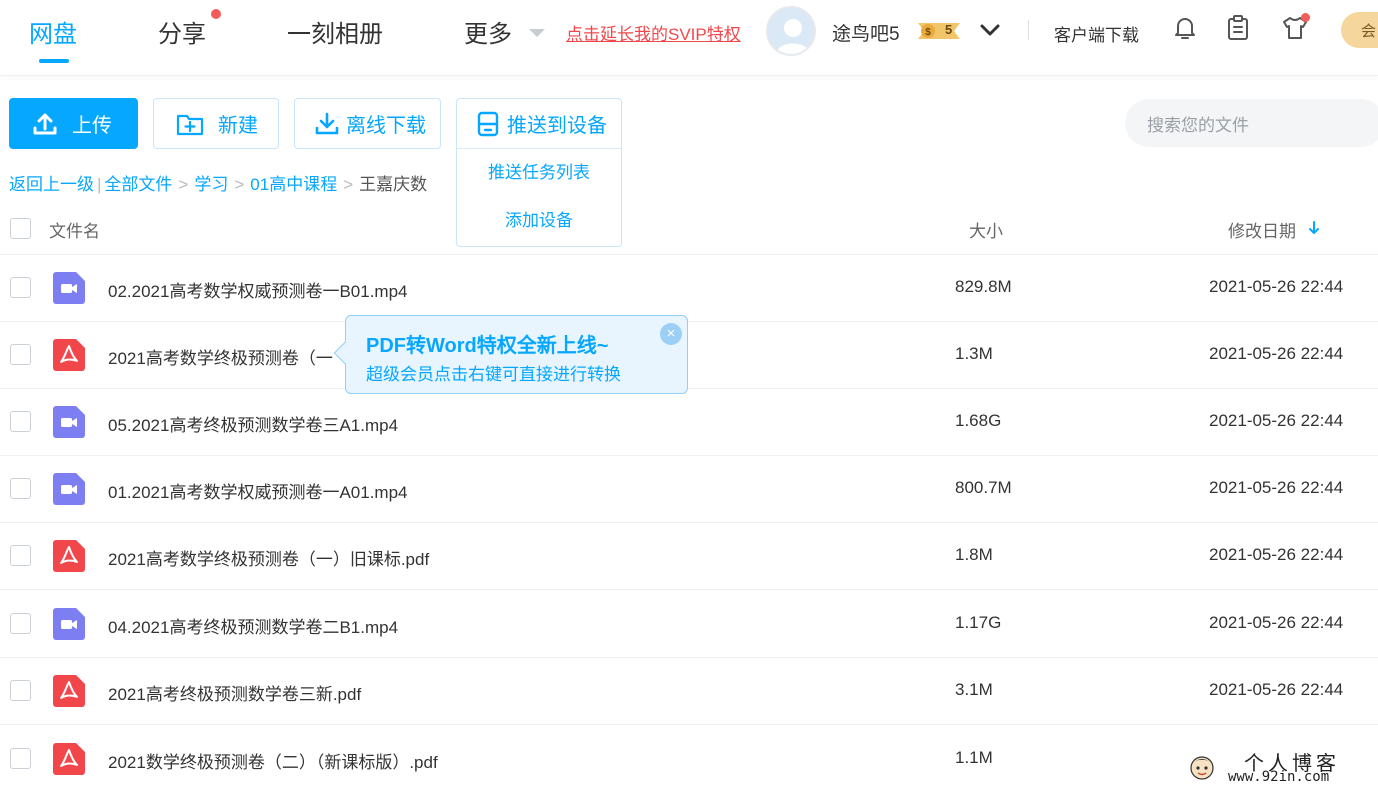  What do you see at coordinates (537, 33) in the screenshot?
I see `caret-down-icon` at bounding box center [537, 33].